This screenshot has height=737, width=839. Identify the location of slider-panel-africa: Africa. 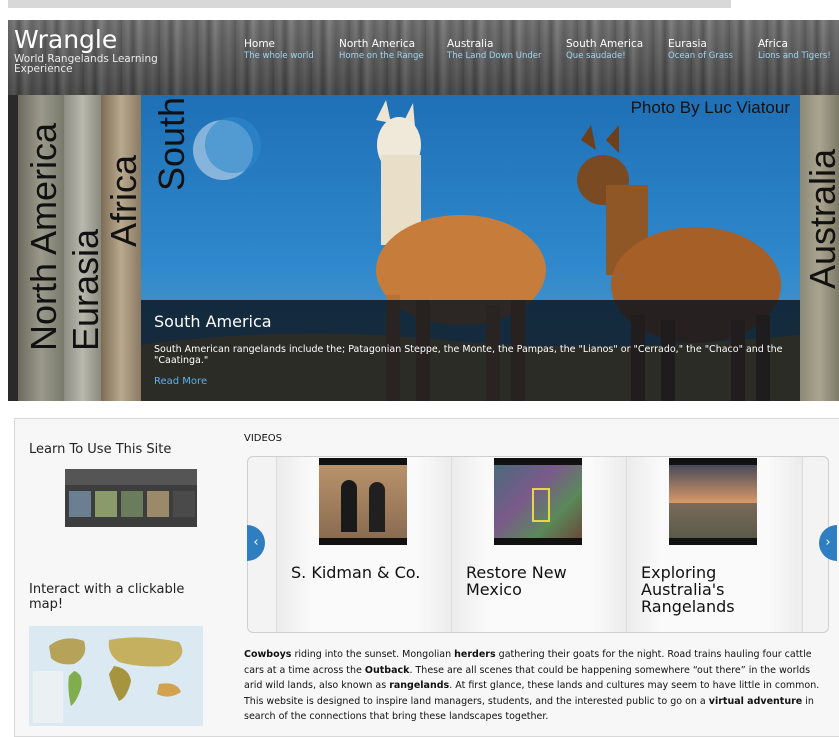
(121, 248).